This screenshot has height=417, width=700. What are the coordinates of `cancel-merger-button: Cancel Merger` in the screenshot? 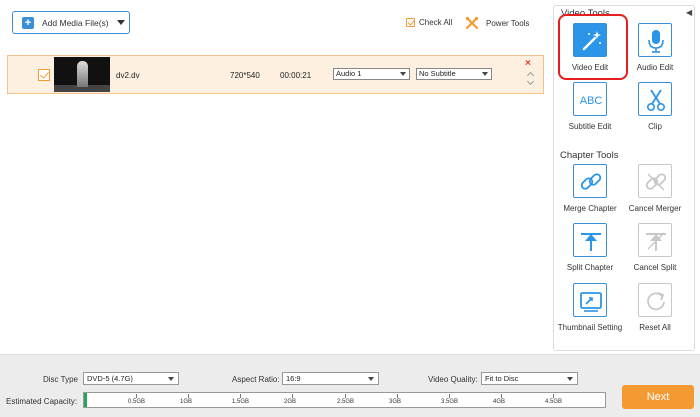 It's located at (655, 188).